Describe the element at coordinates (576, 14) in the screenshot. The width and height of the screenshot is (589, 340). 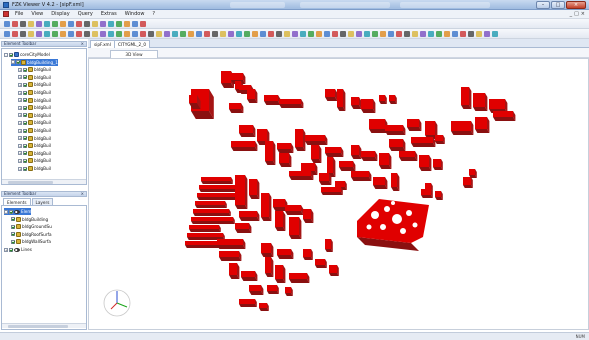
I see `mdi-restore-button: □` at that location.